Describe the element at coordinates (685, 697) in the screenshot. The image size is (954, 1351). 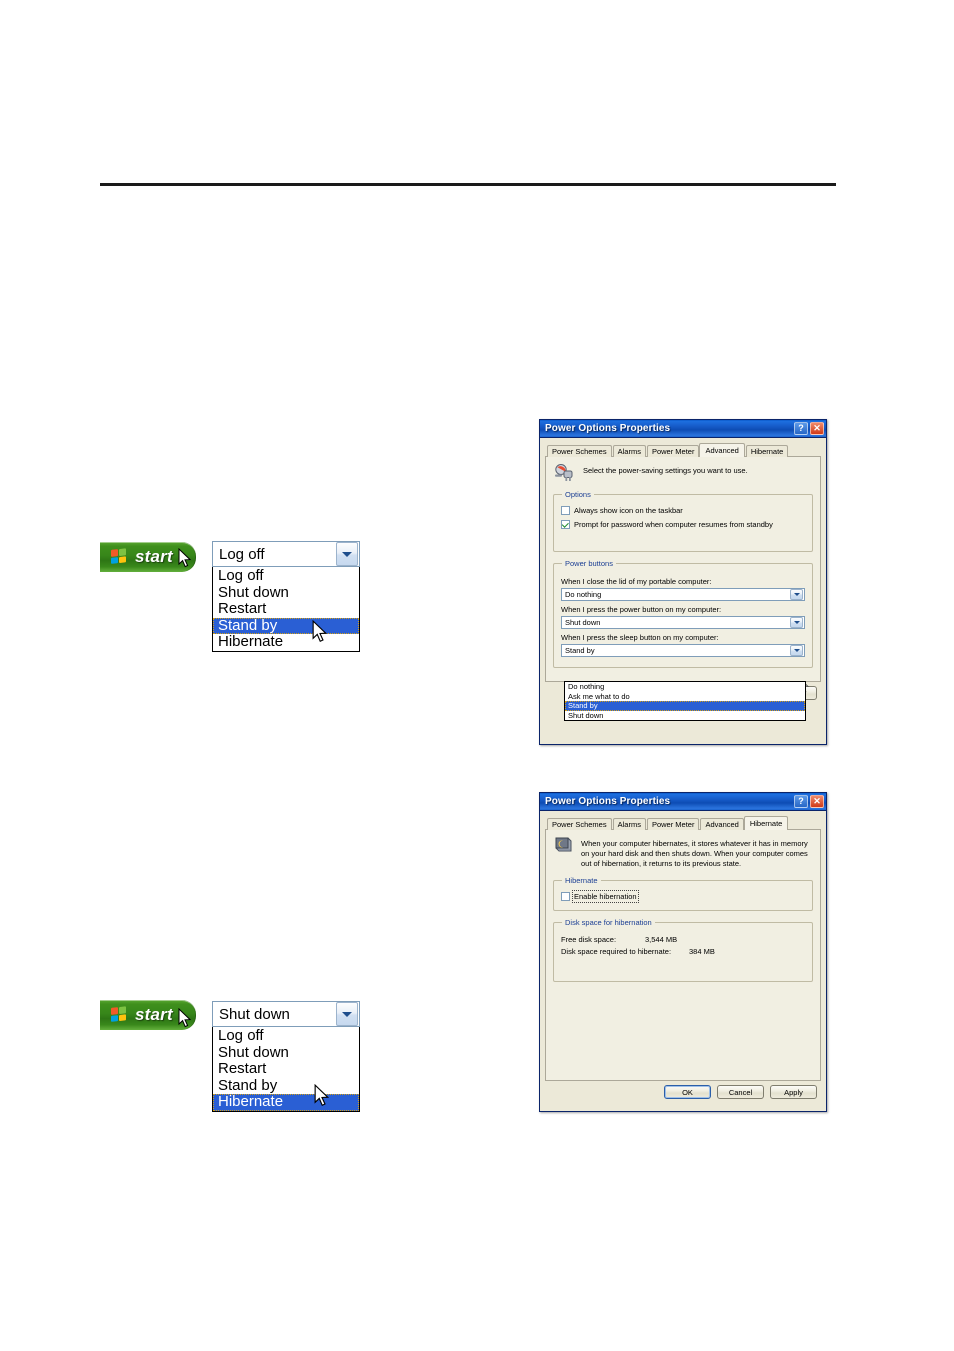
I see `dropdown-item: Ask me what to do` at that location.